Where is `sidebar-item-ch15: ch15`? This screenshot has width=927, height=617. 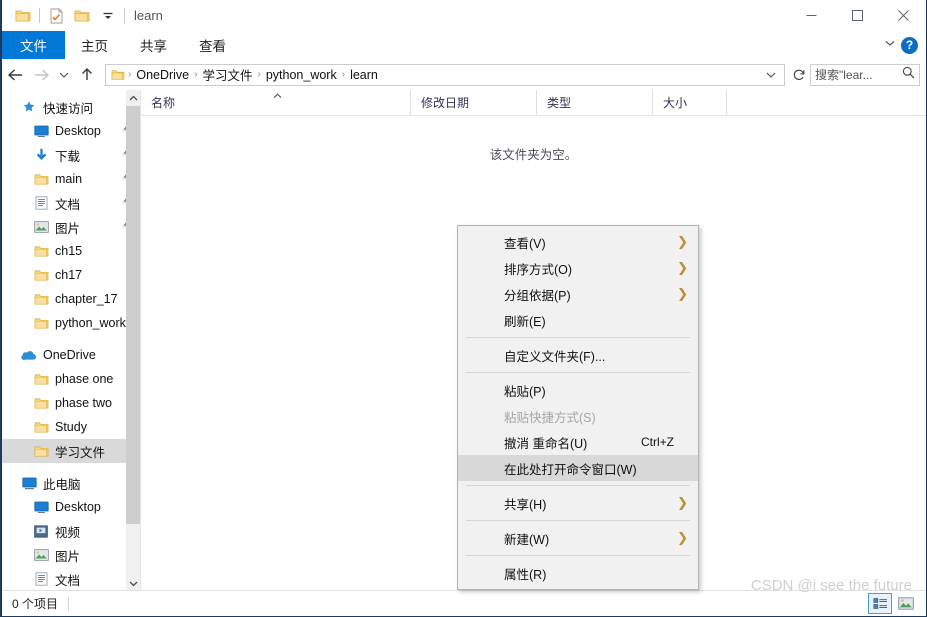 sidebar-item-ch15: ch15 is located at coordinates (71, 251).